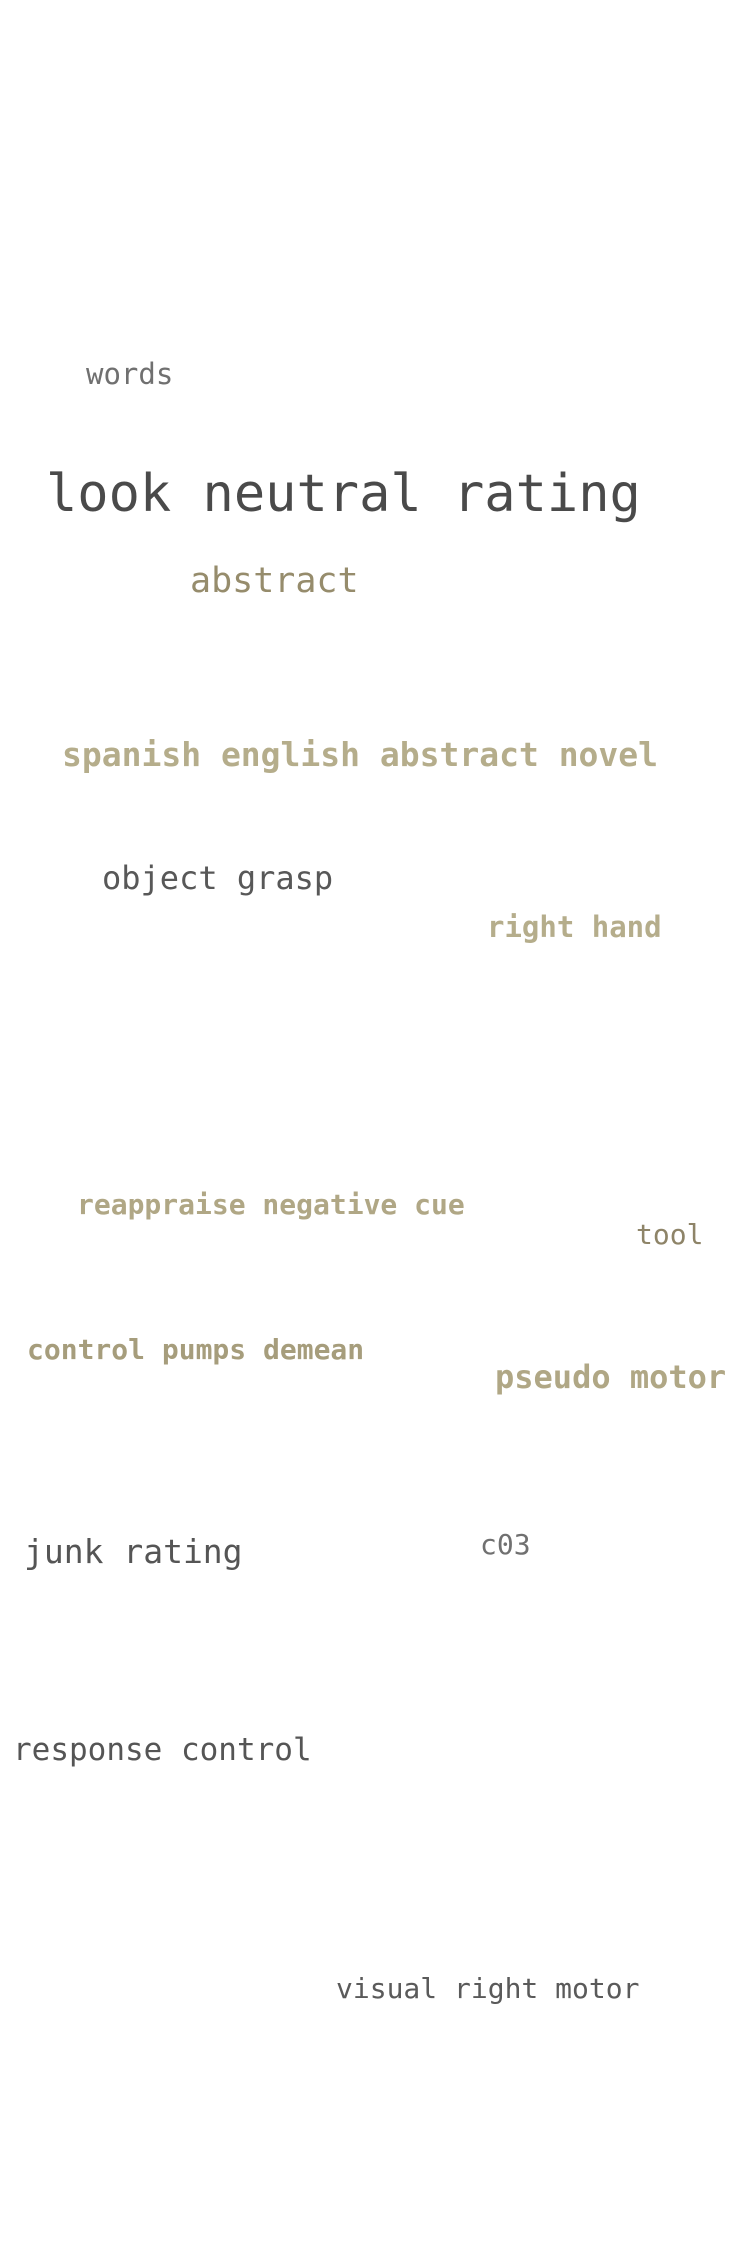 This screenshot has height=2250, width=750. Describe the element at coordinates (162, 1750) in the screenshot. I see `word-response-control: response control` at that location.